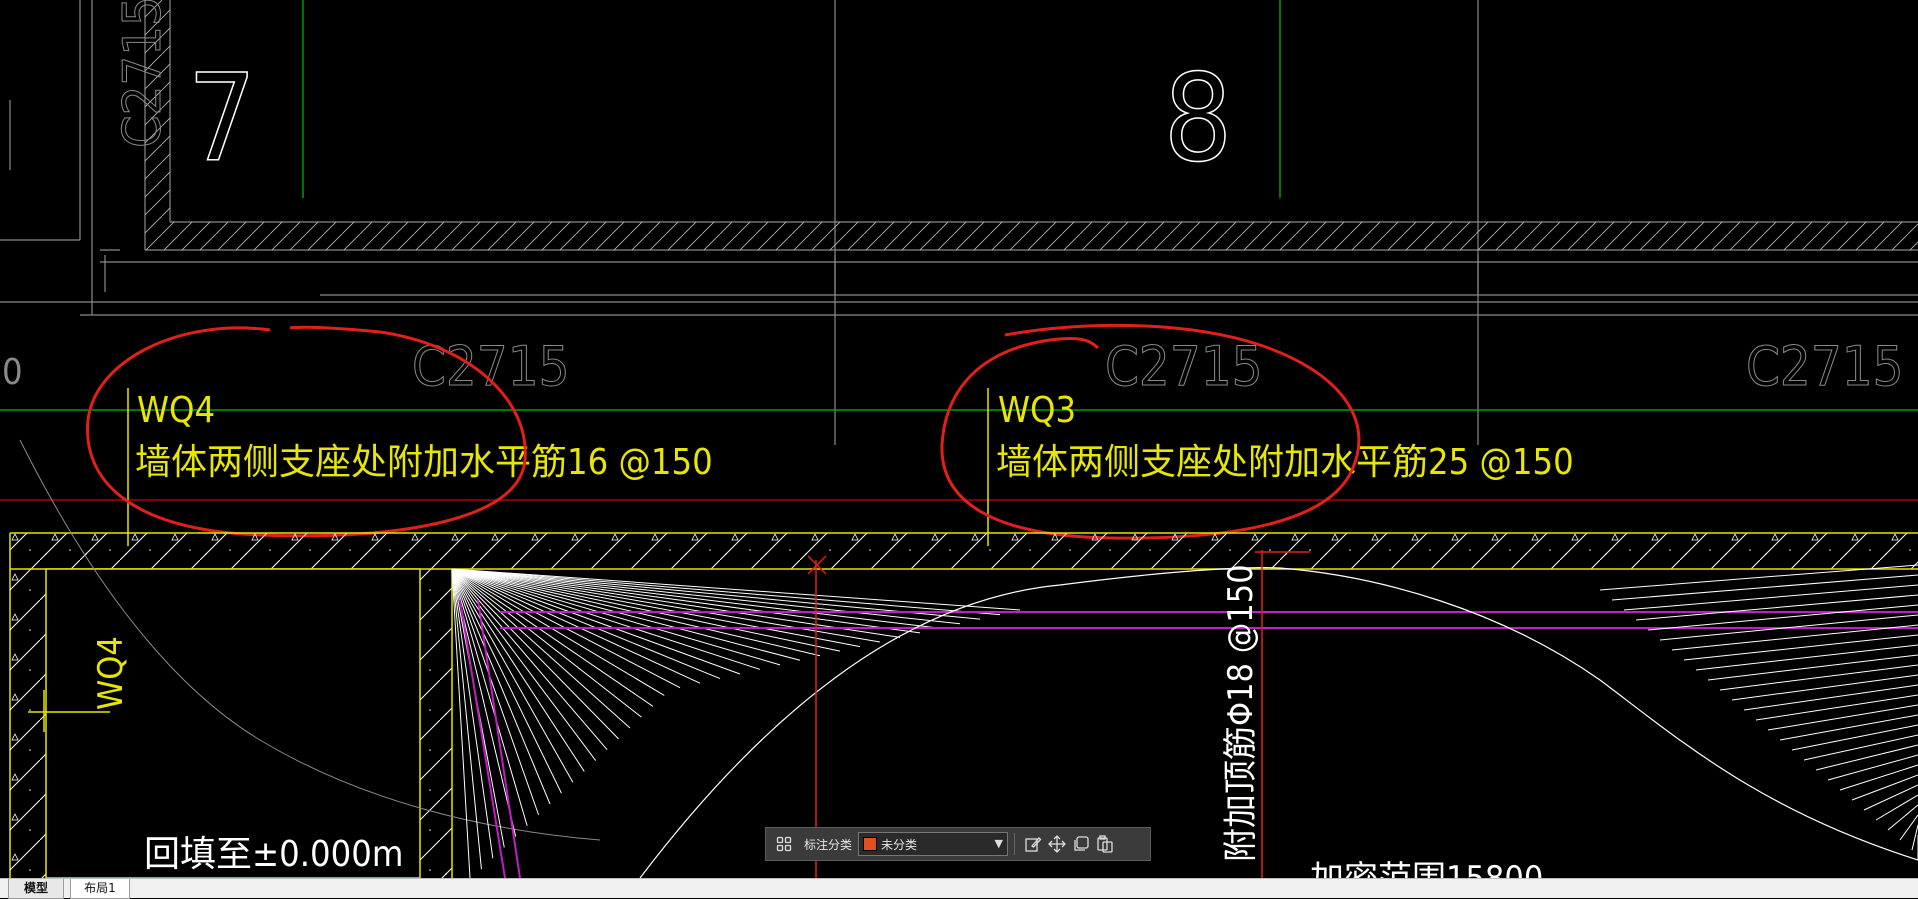 The height and width of the screenshot is (899, 1918). What do you see at coordinates (1044, 236) in the screenshot?
I see `wall-hatch-top` at bounding box center [1044, 236].